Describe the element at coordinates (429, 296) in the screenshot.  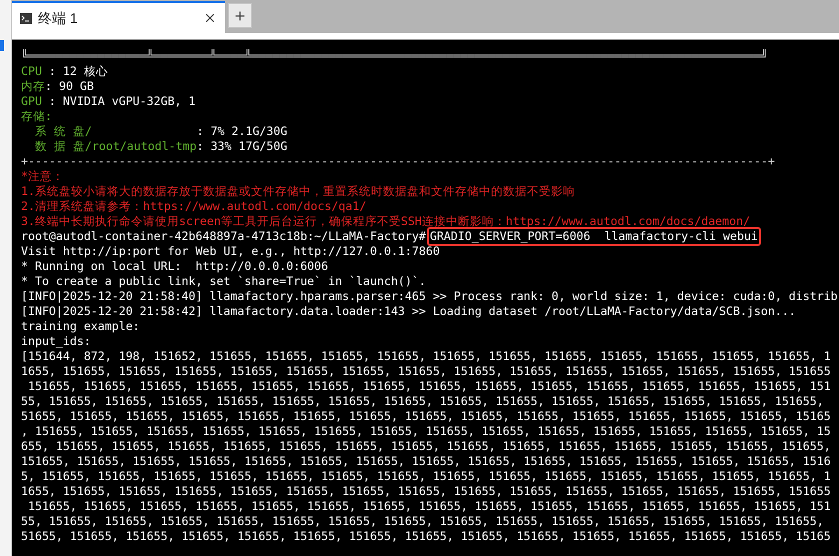
I see `output-line: [INFO|2025-12-20 21:58:40] llamafactory.hparams.parser:465 >> Process rank: 0, world size: 1, device: cuda:0, distrib` at that location.